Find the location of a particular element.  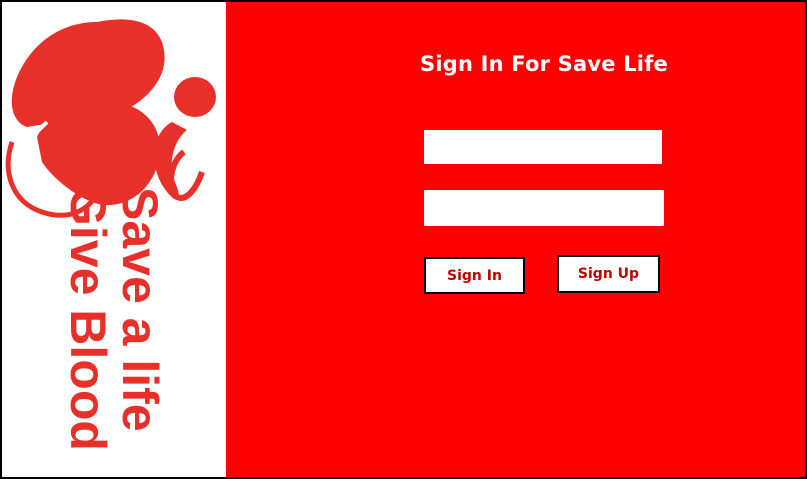

sign-in-label: Sign In is located at coordinates (474, 275).